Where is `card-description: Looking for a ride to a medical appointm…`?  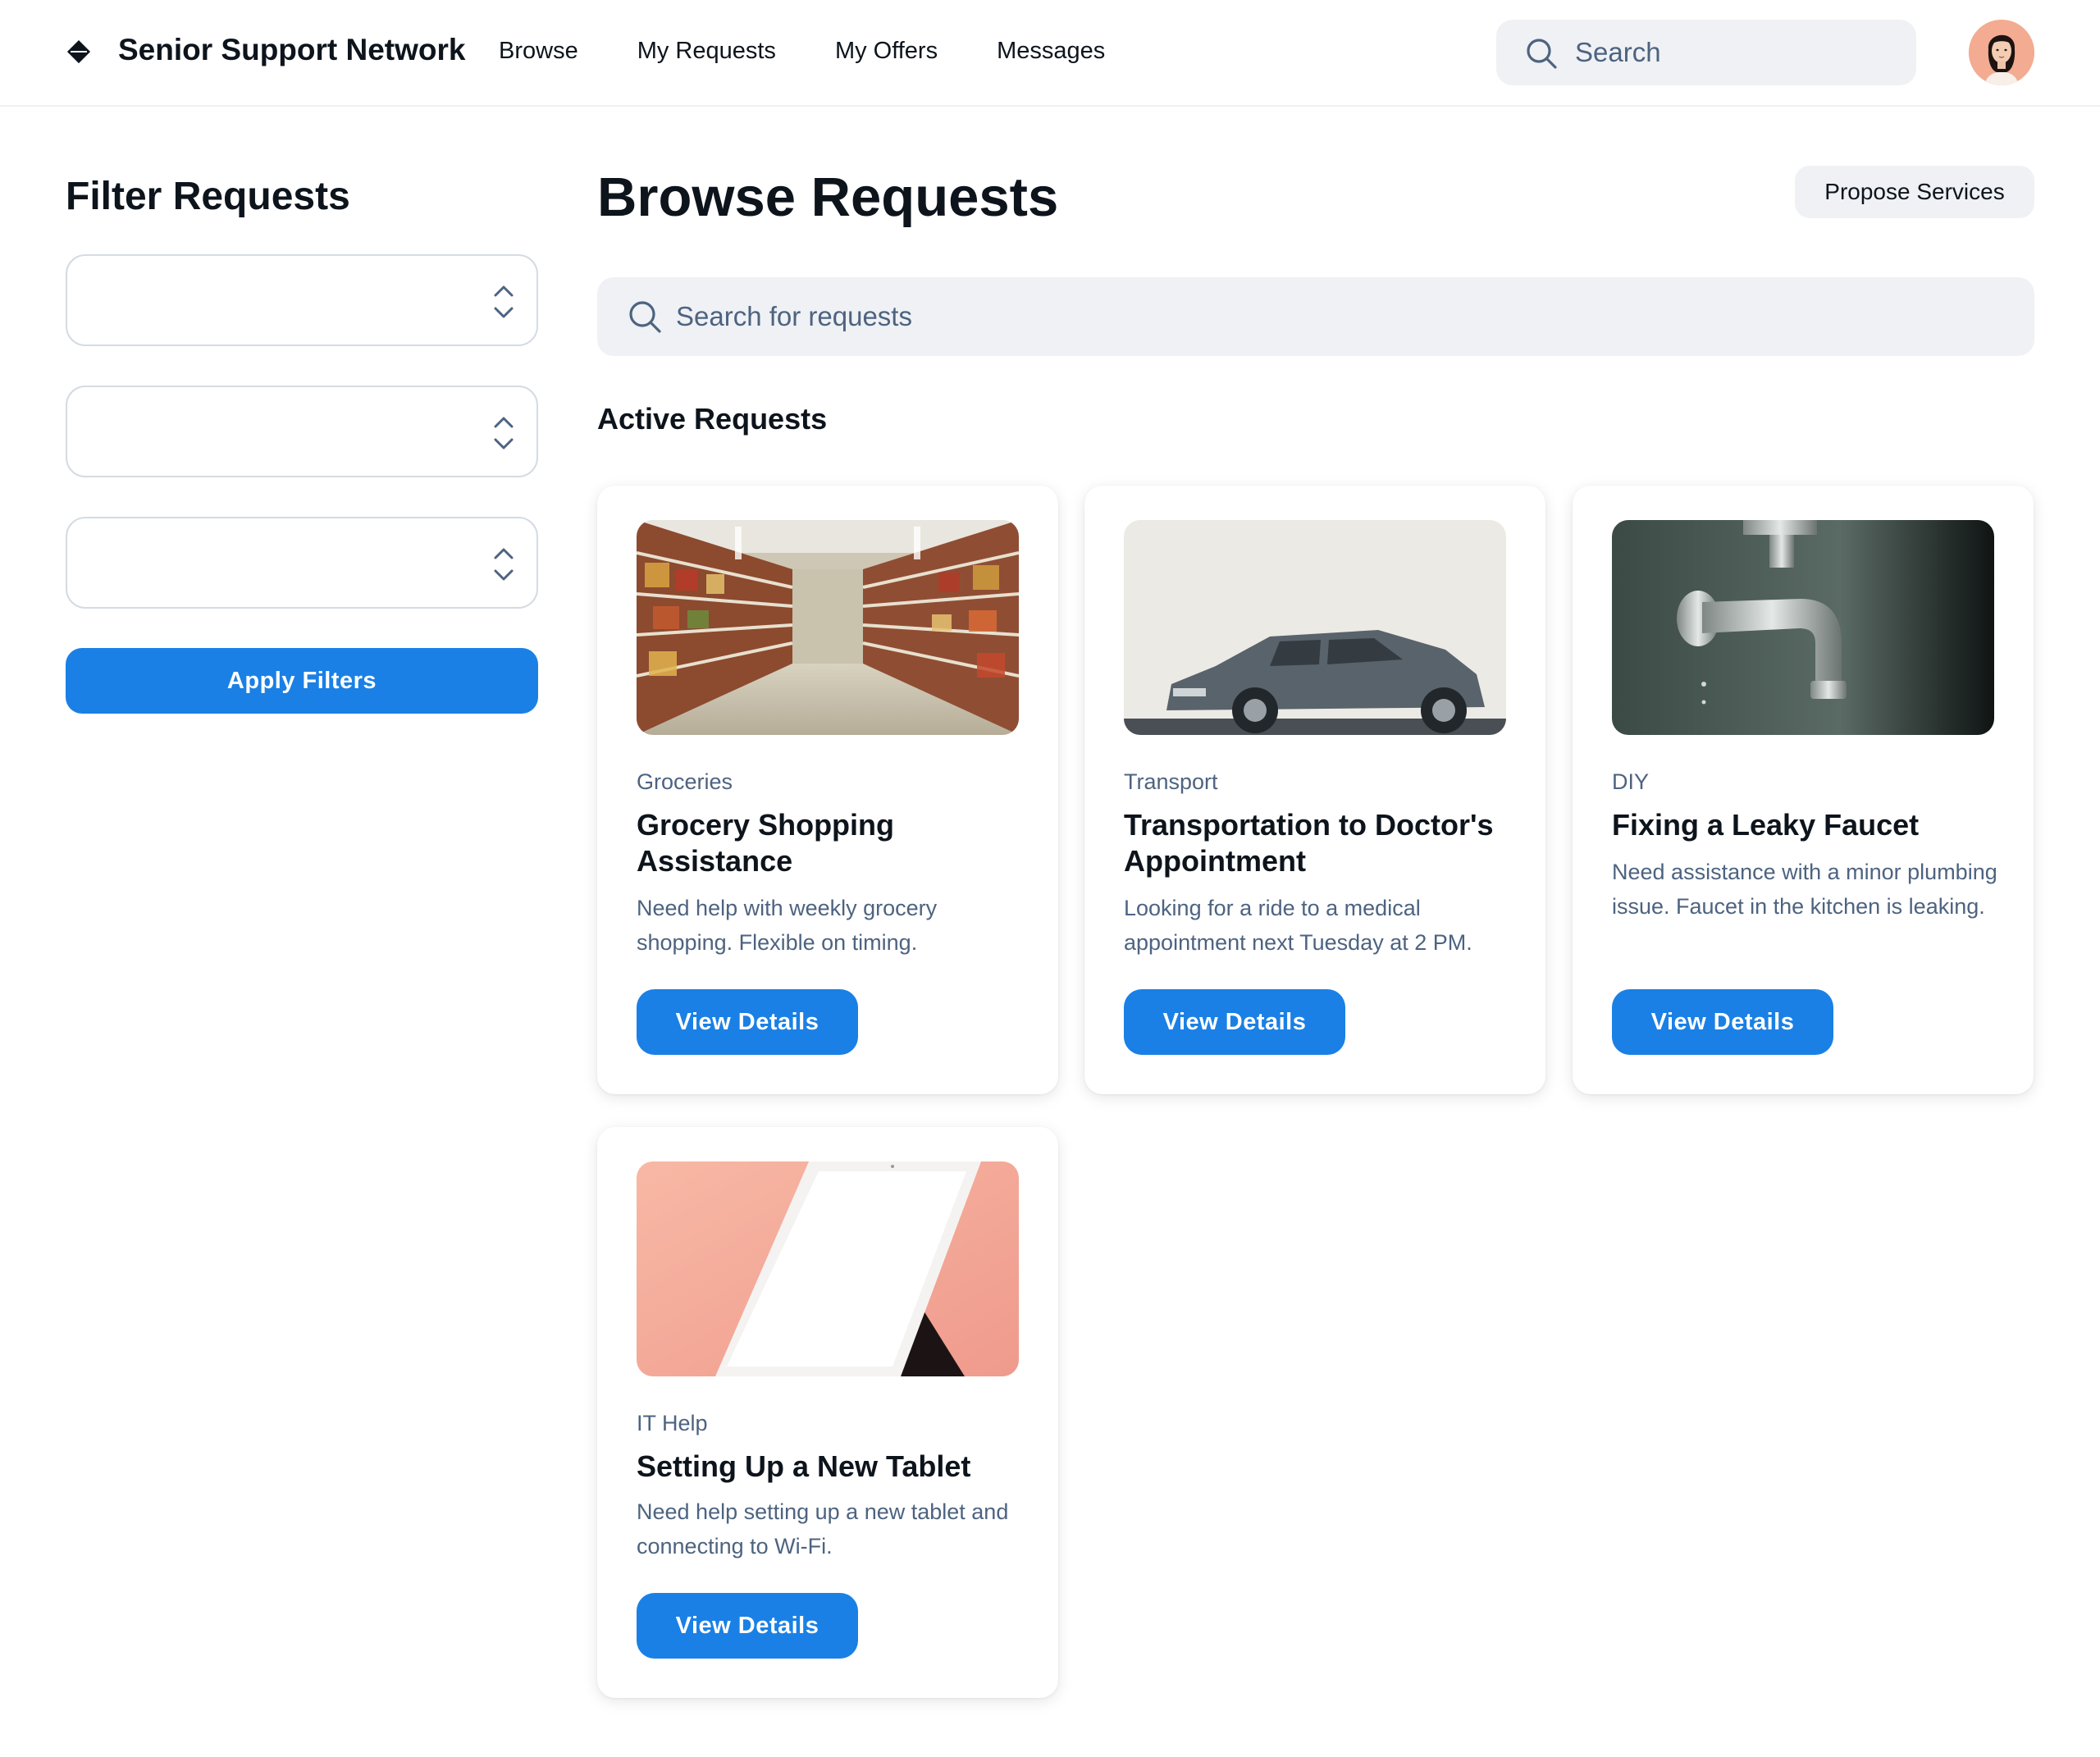
card-description: Looking for a ride to a medical appointm… is located at coordinates (1298, 925).